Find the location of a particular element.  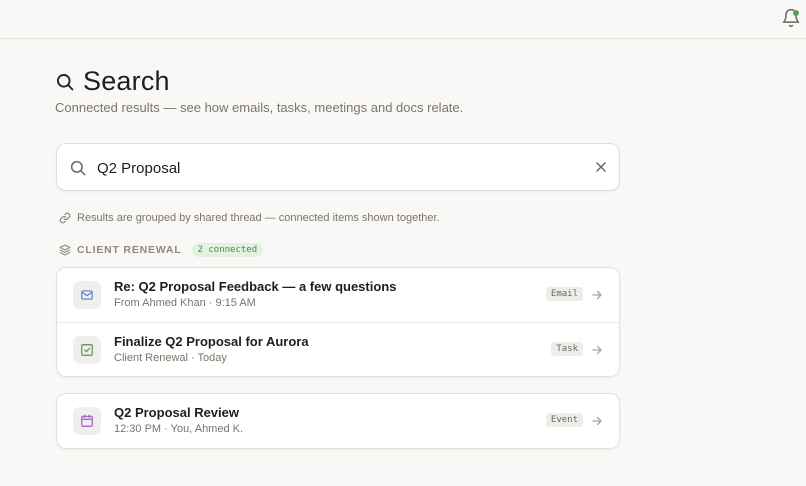

clear-search-icon is located at coordinates (601, 167).